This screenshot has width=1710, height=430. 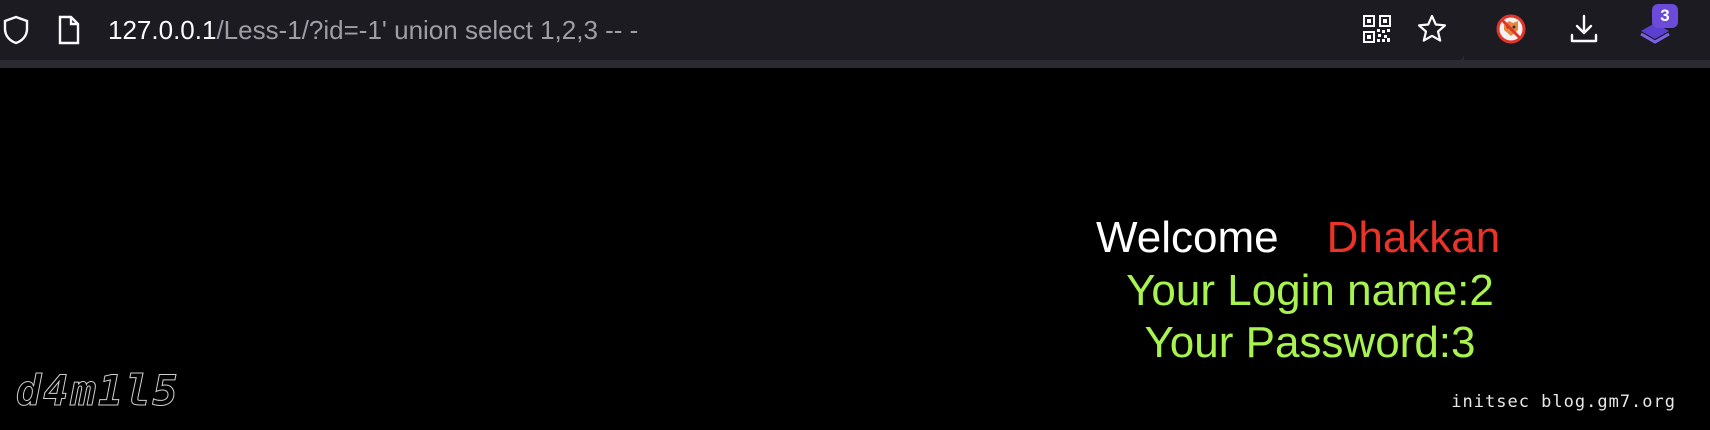 I want to click on password-line: Your Password:3, so click(x=1310, y=342).